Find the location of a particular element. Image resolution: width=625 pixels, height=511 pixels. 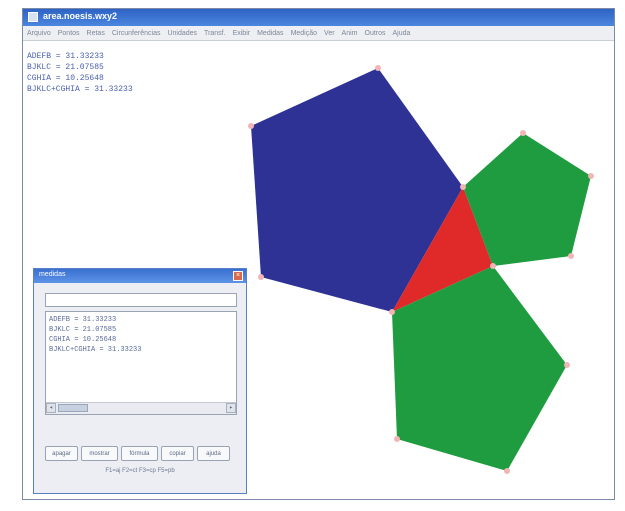

scroll-thumb is located at coordinates (73, 408).